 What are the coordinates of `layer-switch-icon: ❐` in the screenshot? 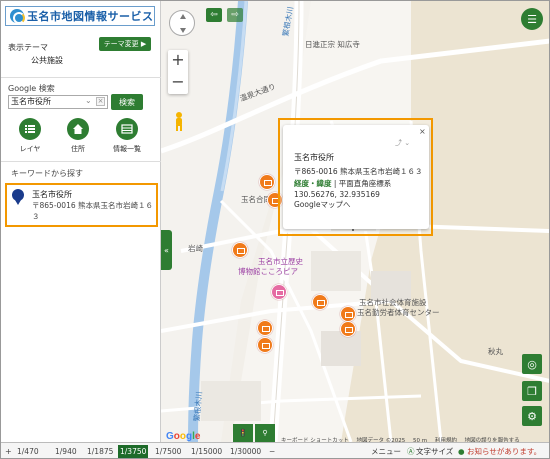 It's located at (532, 391).